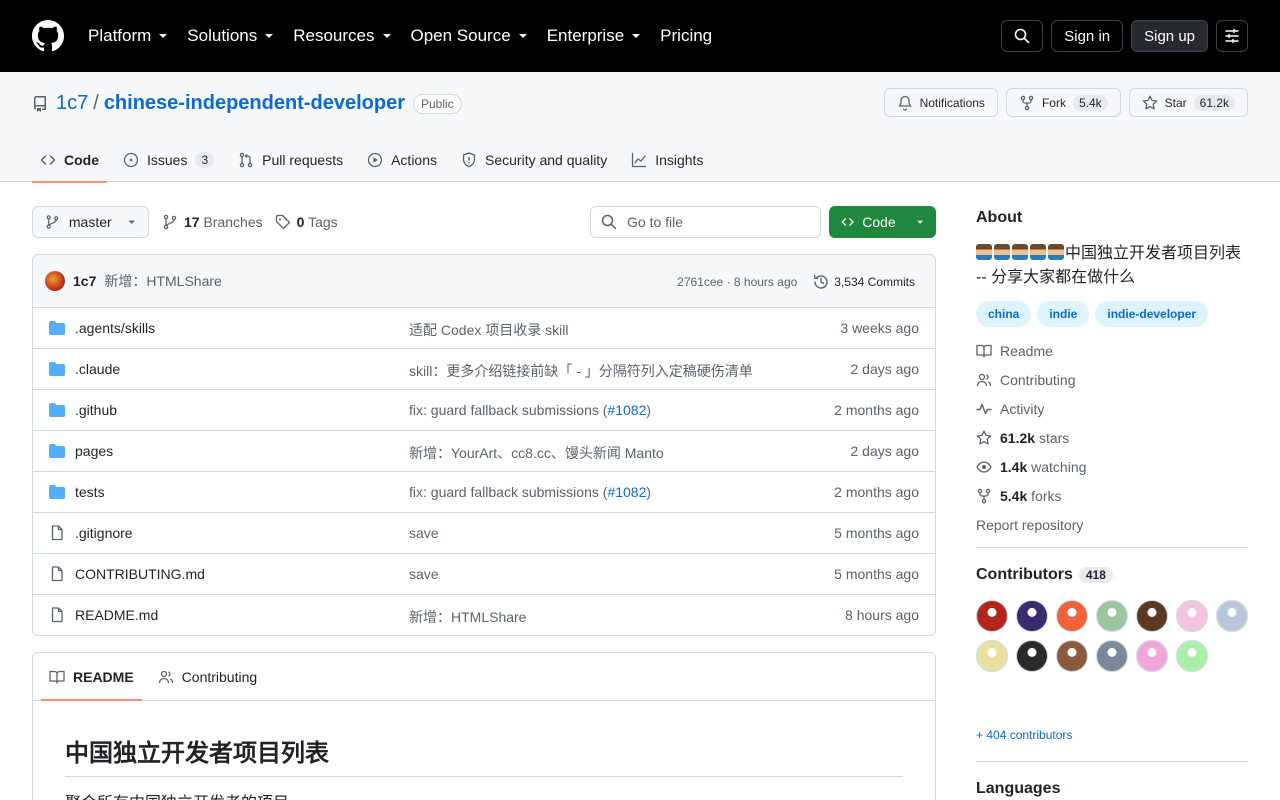 The width and height of the screenshot is (1280, 800). What do you see at coordinates (1031, 408) in the screenshot?
I see `activity-link: Activity` at bounding box center [1031, 408].